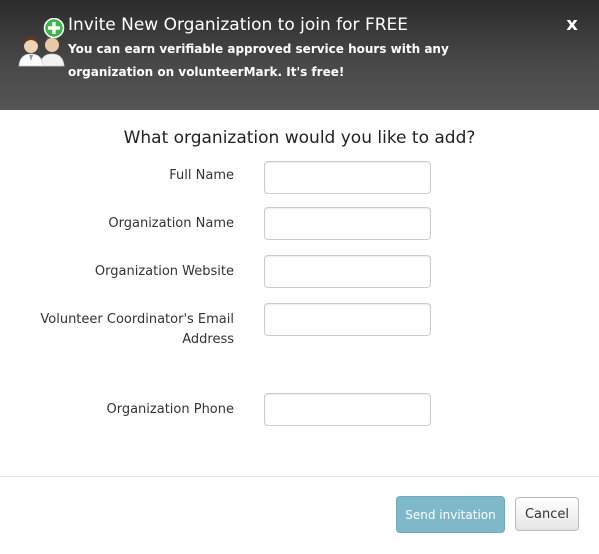 Image resolution: width=599 pixels, height=554 pixels. What do you see at coordinates (137, 329) in the screenshot?
I see `coordinator-email-label: Volunteer Coordinator's Email Address` at bounding box center [137, 329].